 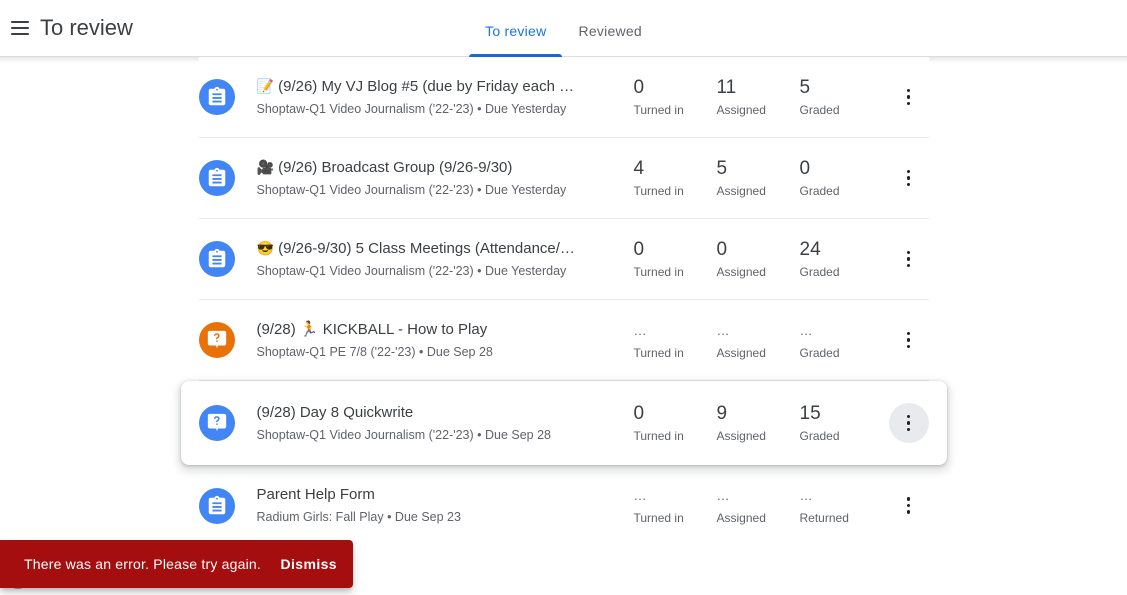 What do you see at coordinates (315, 494) in the screenshot?
I see `list-item-title: Parent Help Form` at bounding box center [315, 494].